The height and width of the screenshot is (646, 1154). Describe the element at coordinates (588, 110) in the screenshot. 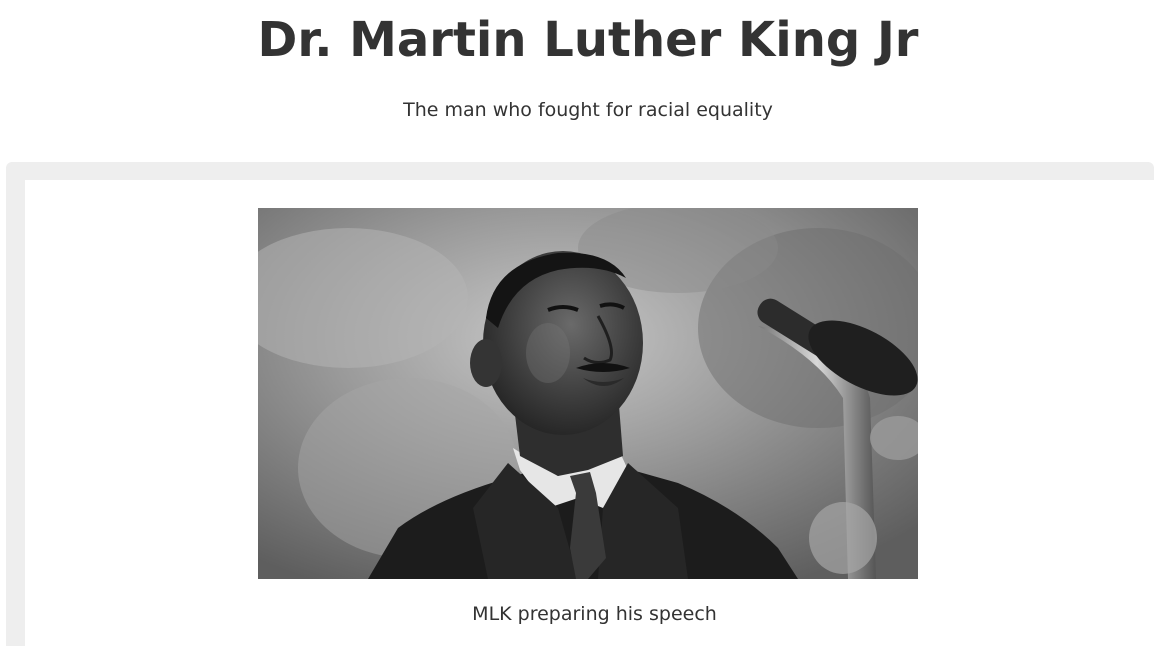

I see `page-subtitle: The man who fought for racial equality` at that location.